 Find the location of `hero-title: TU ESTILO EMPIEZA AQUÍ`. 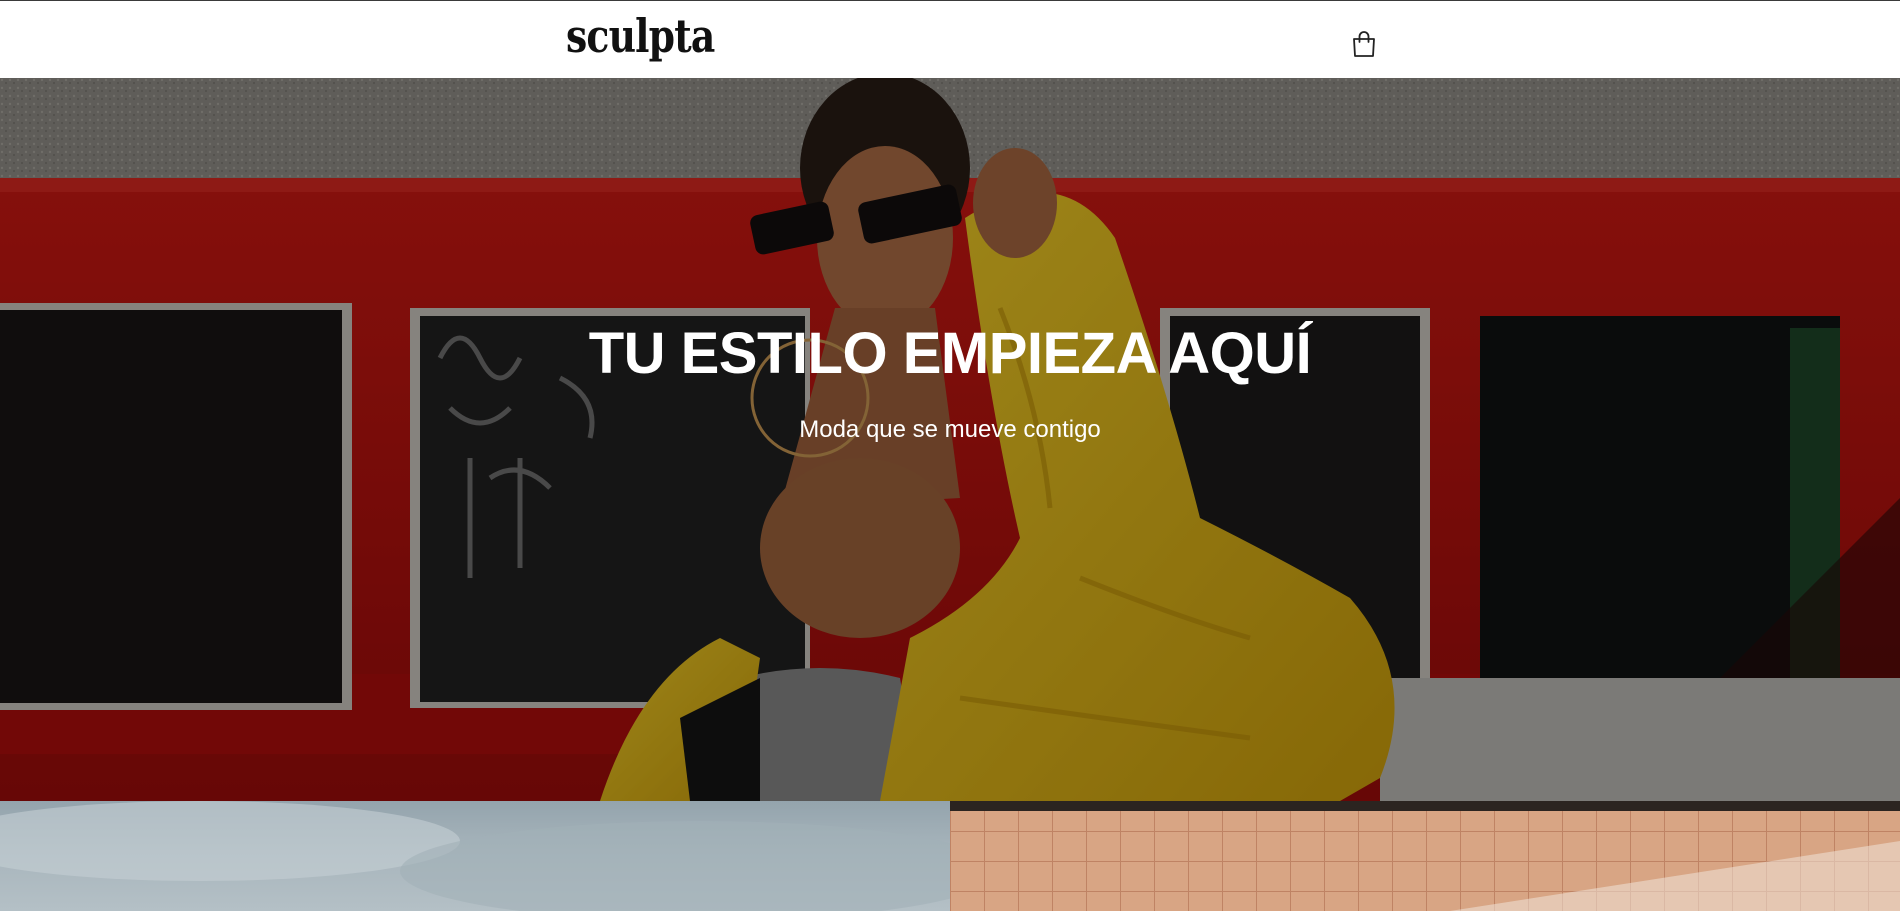

hero-title: TU ESTILO EMPIEZA AQUÍ is located at coordinates (950, 353).